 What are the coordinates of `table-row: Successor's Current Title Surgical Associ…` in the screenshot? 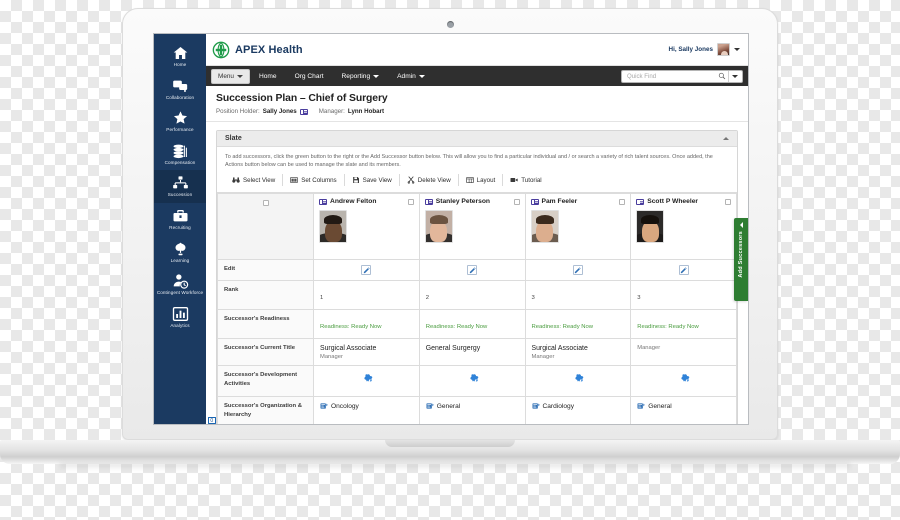 It's located at (477, 352).